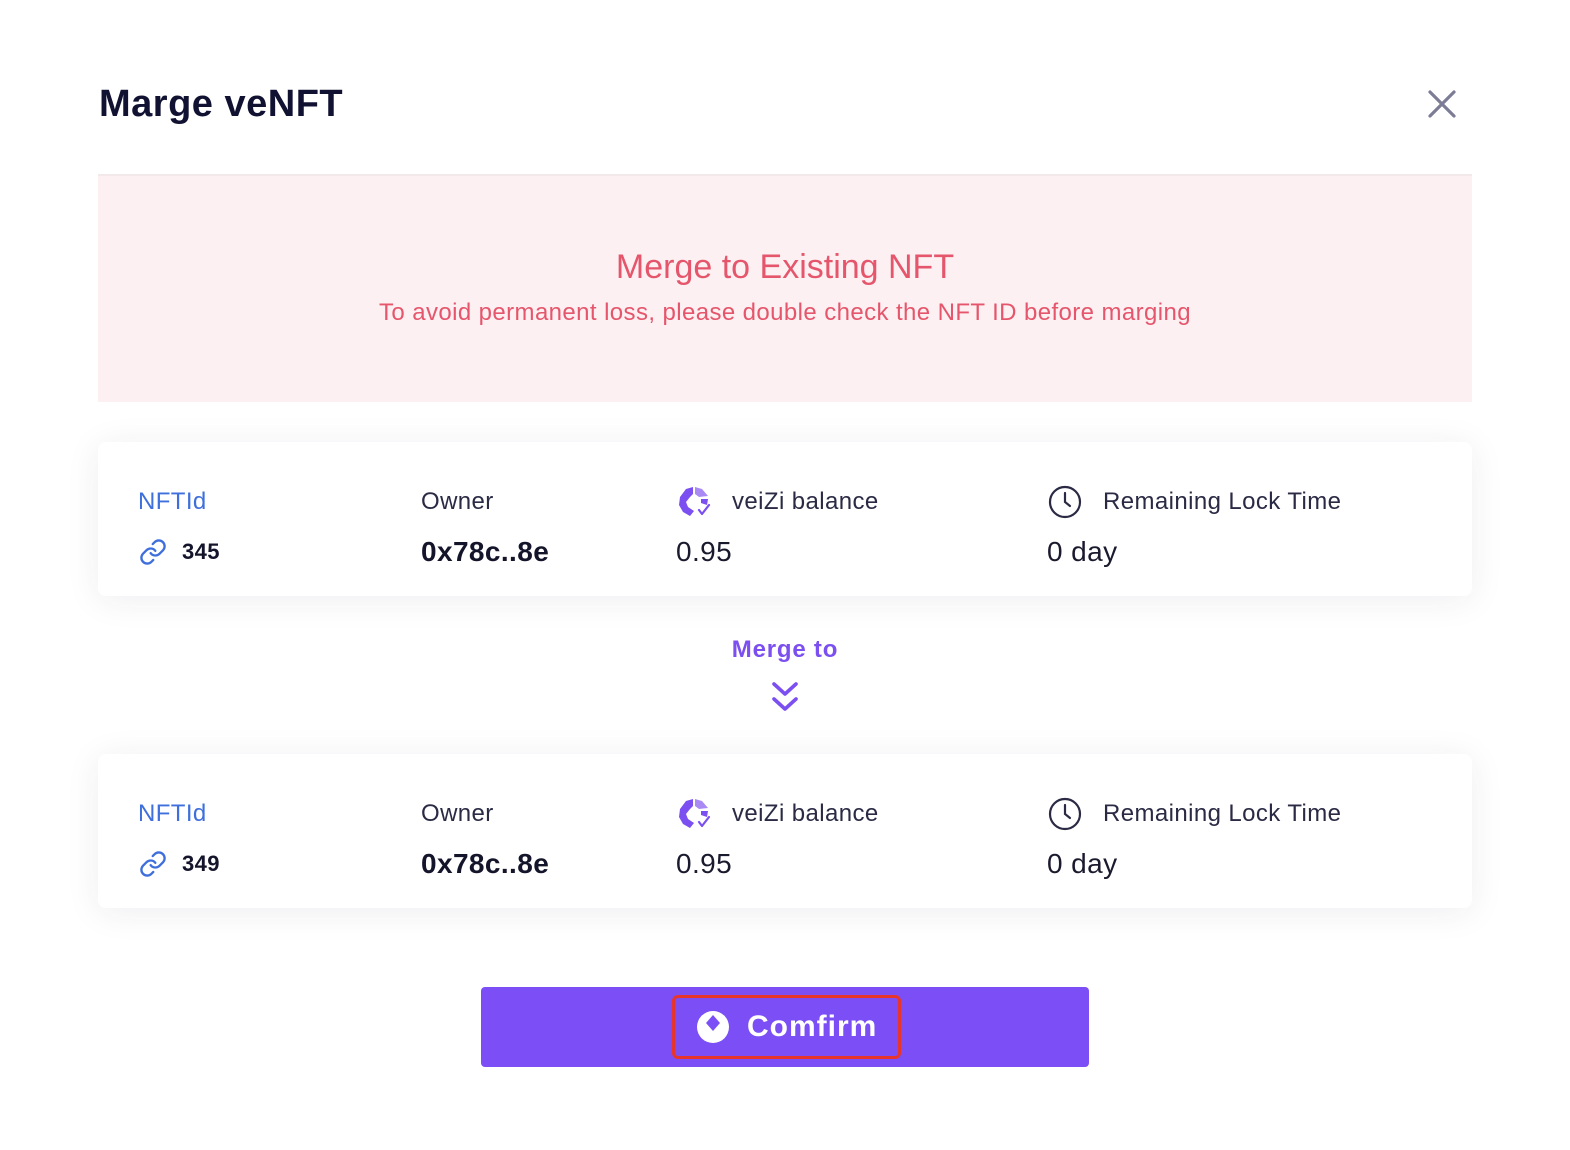 Image resolution: width=1570 pixels, height=1150 pixels. I want to click on nftid-value: 349, so click(201, 863).